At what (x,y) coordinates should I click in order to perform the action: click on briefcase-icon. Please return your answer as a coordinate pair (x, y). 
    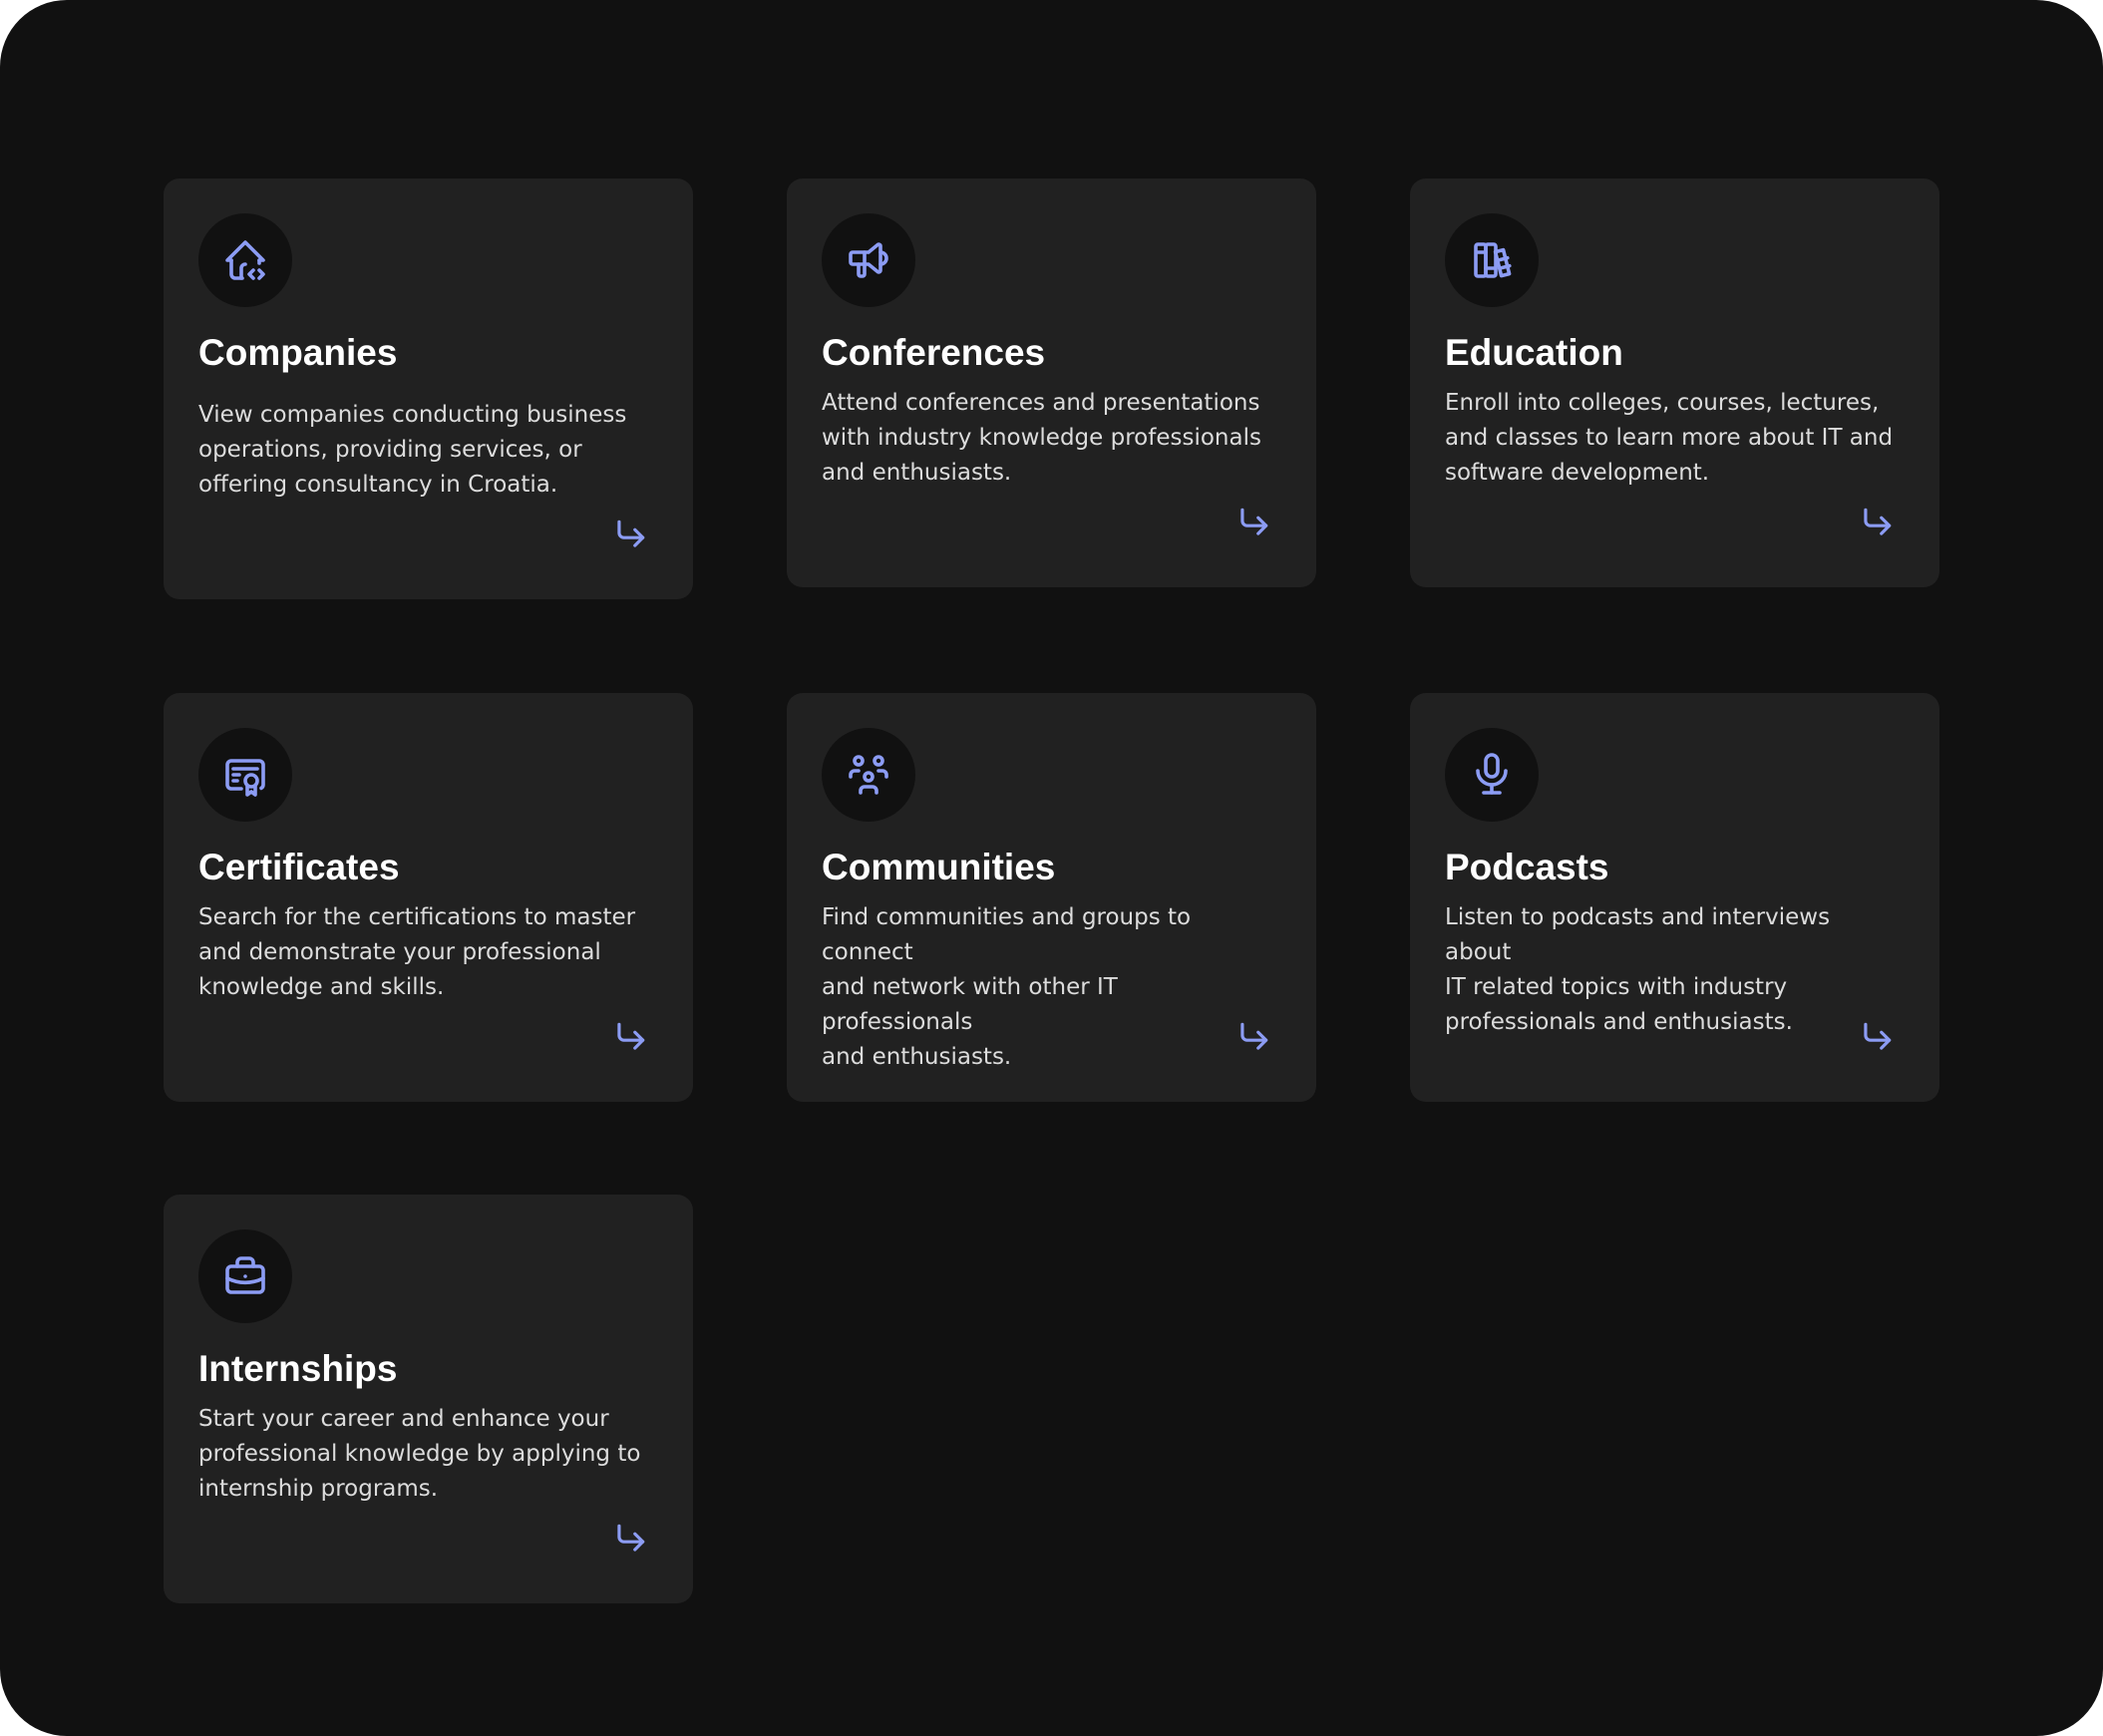
    Looking at the image, I should click on (245, 1276).